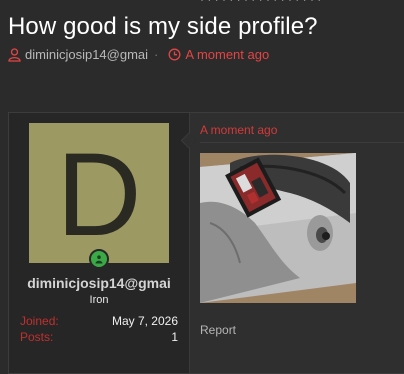 Image resolution: width=404 pixels, height=374 pixels. I want to click on thread-author-link: diminicjosip14@gmai, so click(86, 54).